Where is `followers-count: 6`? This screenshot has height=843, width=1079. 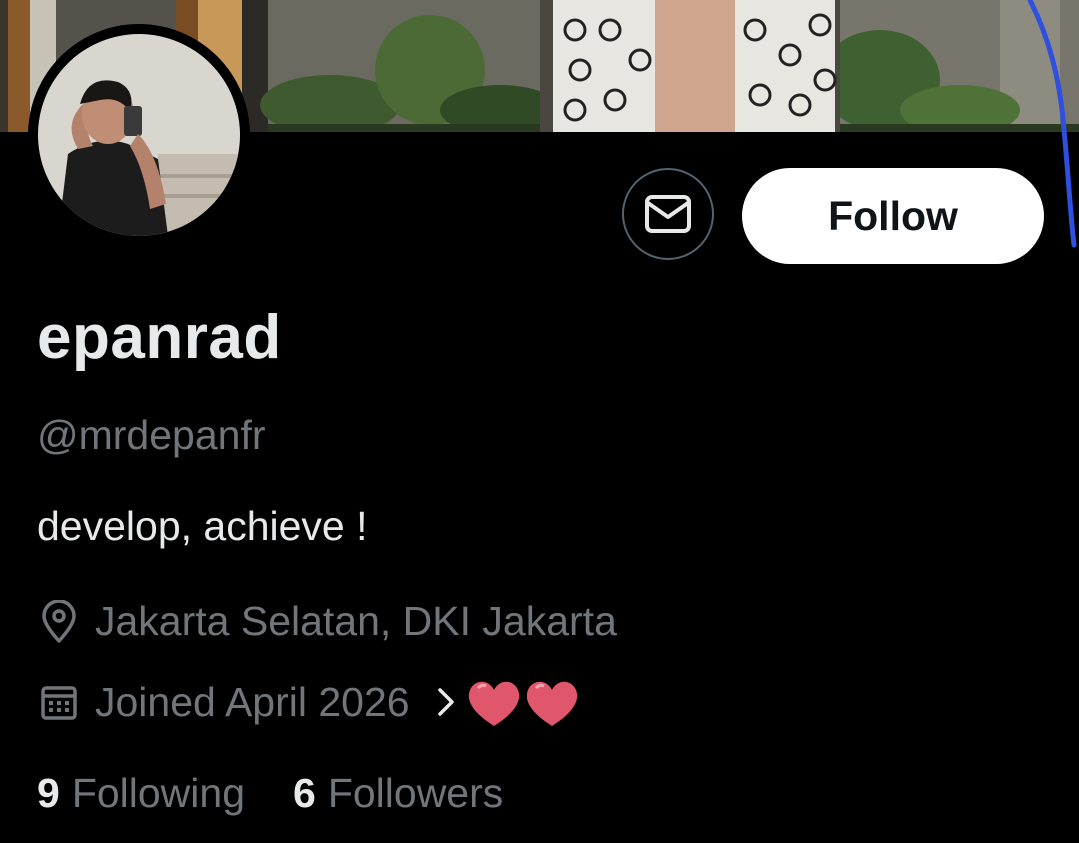 followers-count: 6 is located at coordinates (304, 793).